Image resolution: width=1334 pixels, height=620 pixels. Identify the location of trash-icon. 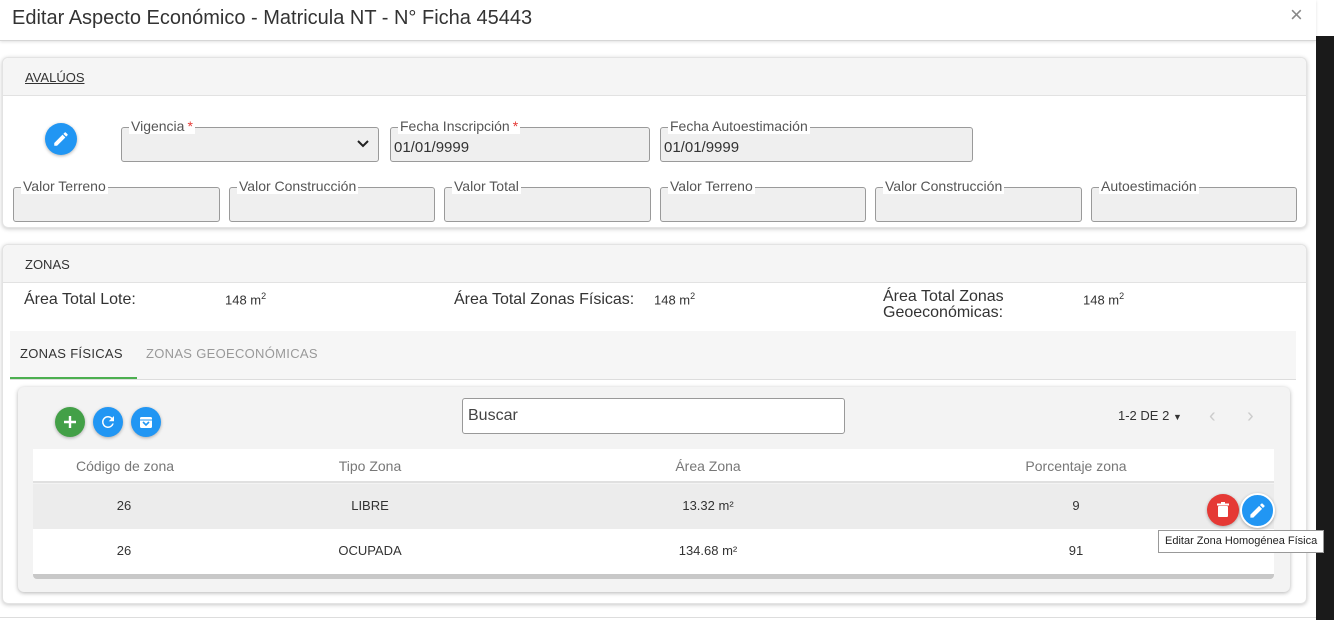
(1223, 509).